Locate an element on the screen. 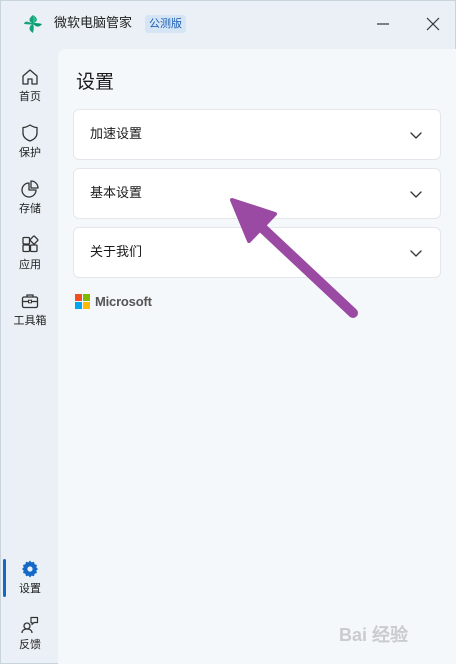  apps-icon is located at coordinates (30, 244).